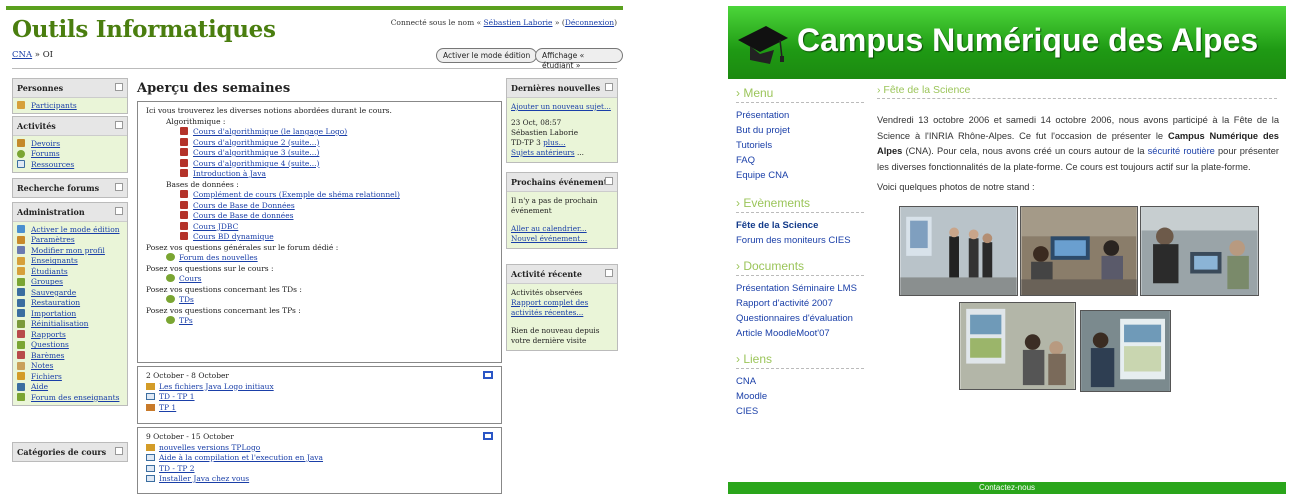 This screenshot has width=1292, height=494. What do you see at coordinates (319, 479) in the screenshot?
I see `week-item: Installer Java chez vous` at bounding box center [319, 479].